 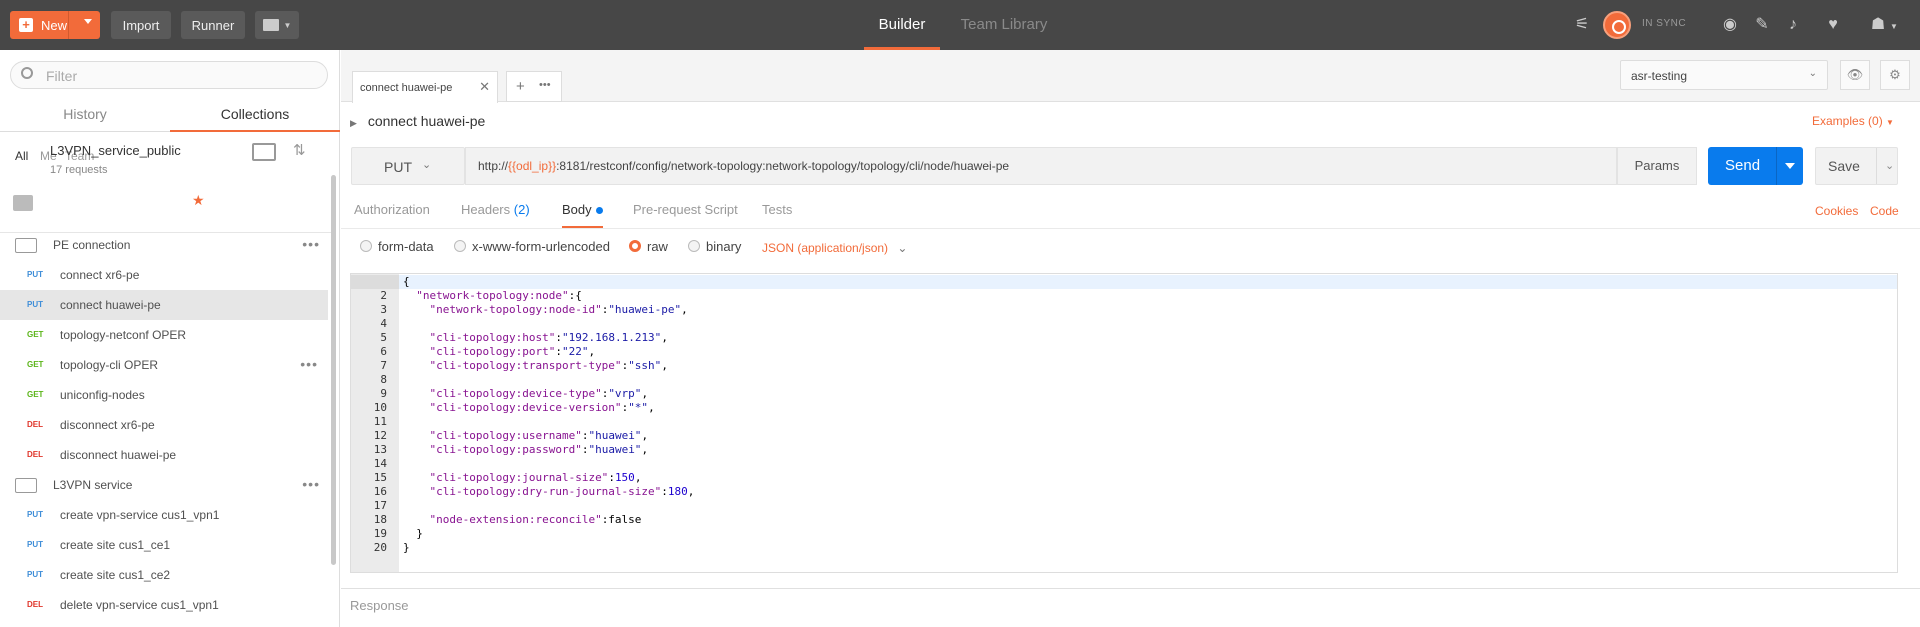 I want to click on list-item: DEL disconnect xr6-pe, so click(x=164, y=425).